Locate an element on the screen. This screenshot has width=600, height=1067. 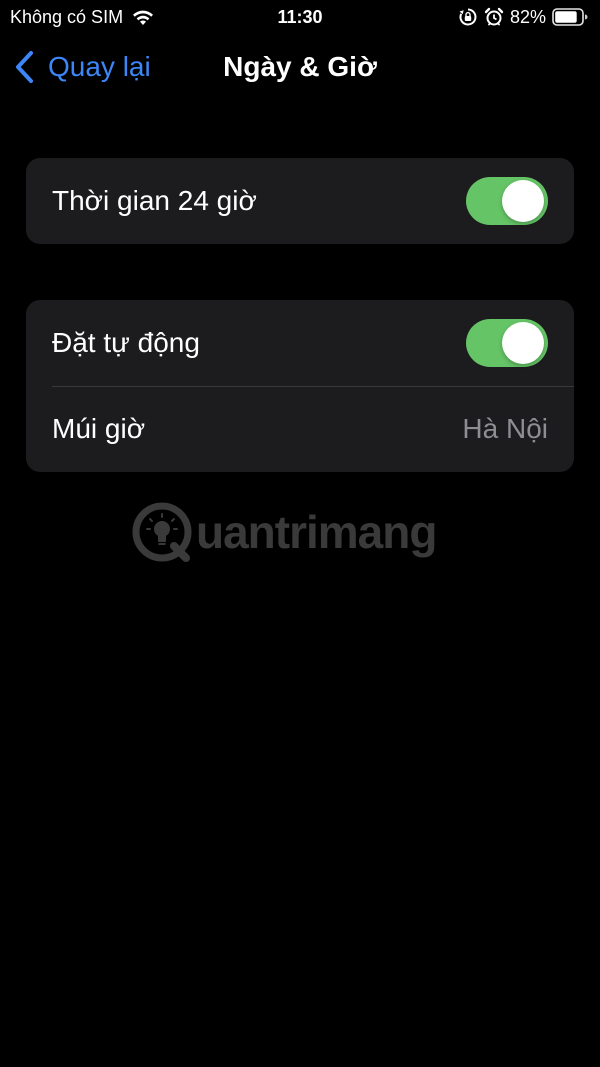
battery-percent: 82% is located at coordinates (527, 17).